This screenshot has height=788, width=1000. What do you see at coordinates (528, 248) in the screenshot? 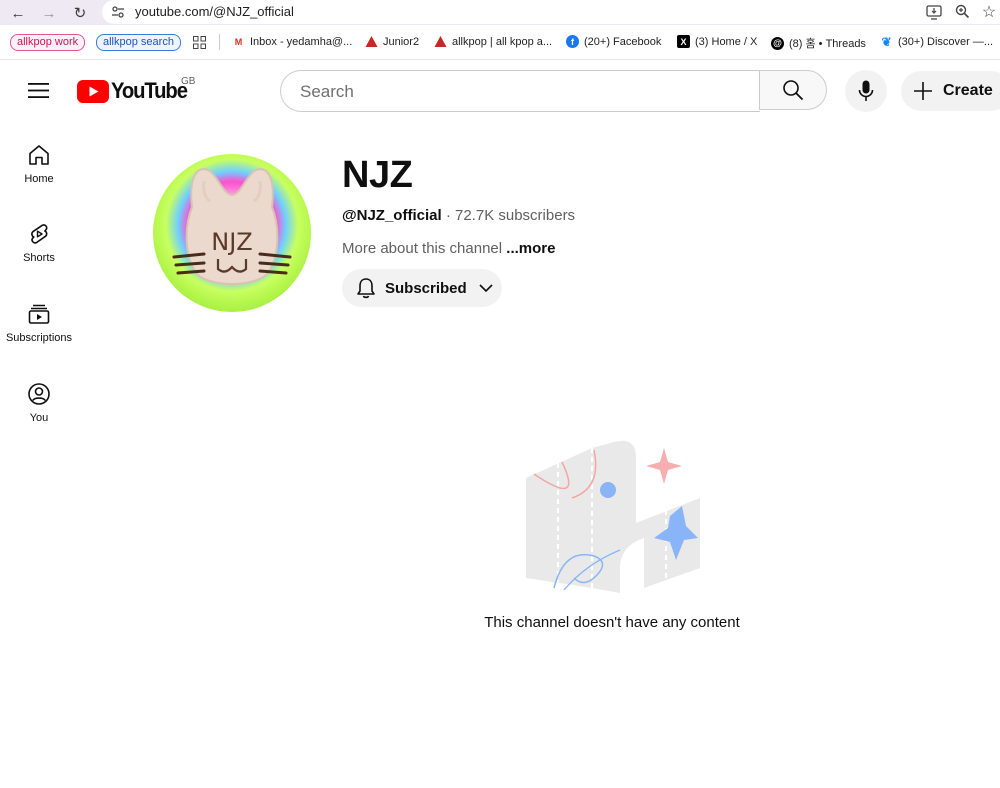
I see `more-link: ...more` at bounding box center [528, 248].